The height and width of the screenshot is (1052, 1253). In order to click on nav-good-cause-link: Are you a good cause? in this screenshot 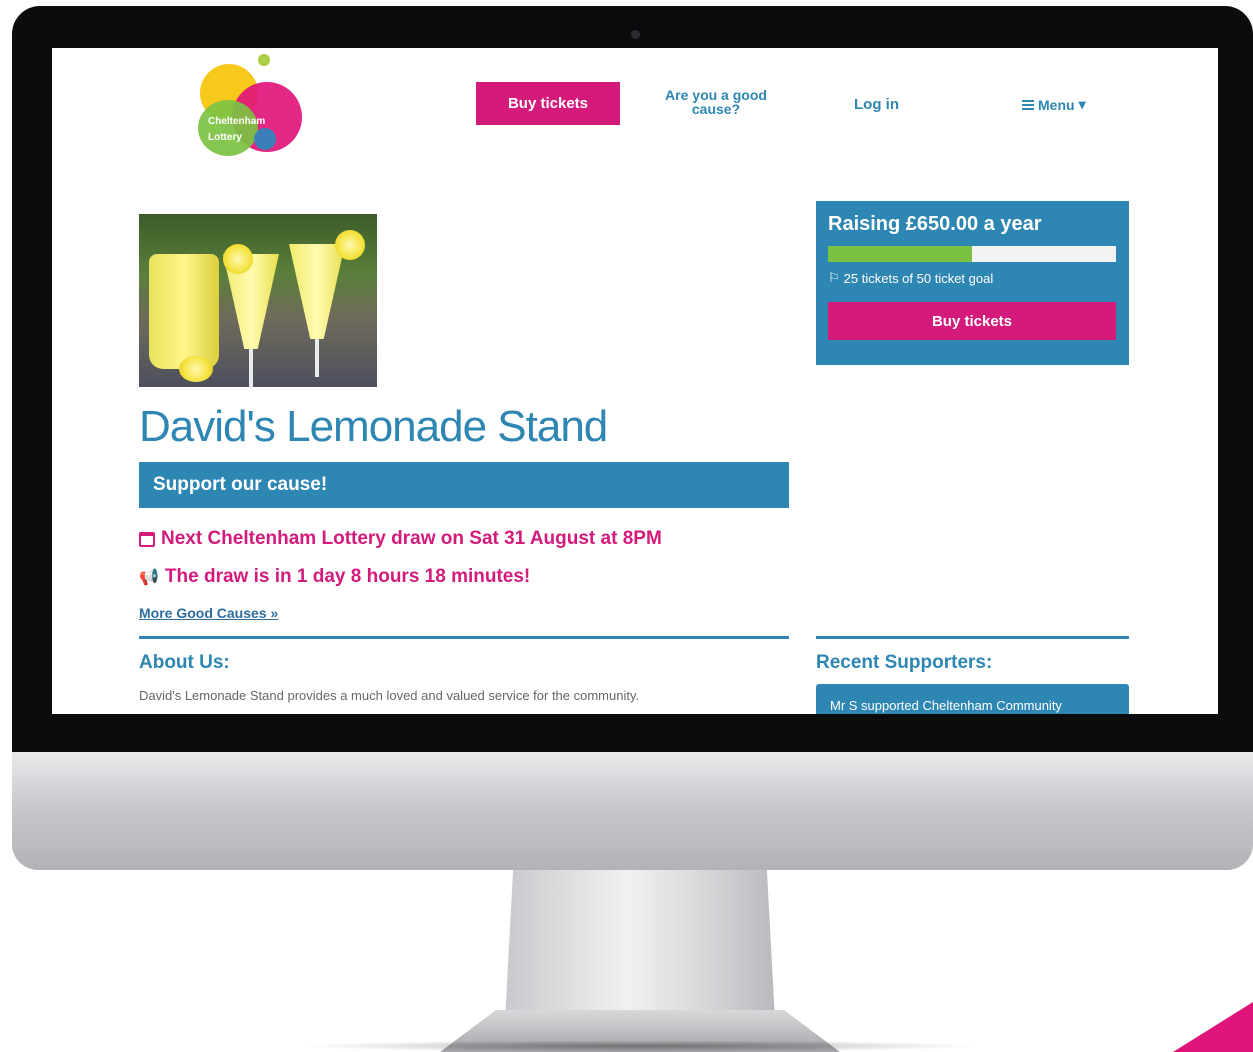, I will do `click(716, 102)`.